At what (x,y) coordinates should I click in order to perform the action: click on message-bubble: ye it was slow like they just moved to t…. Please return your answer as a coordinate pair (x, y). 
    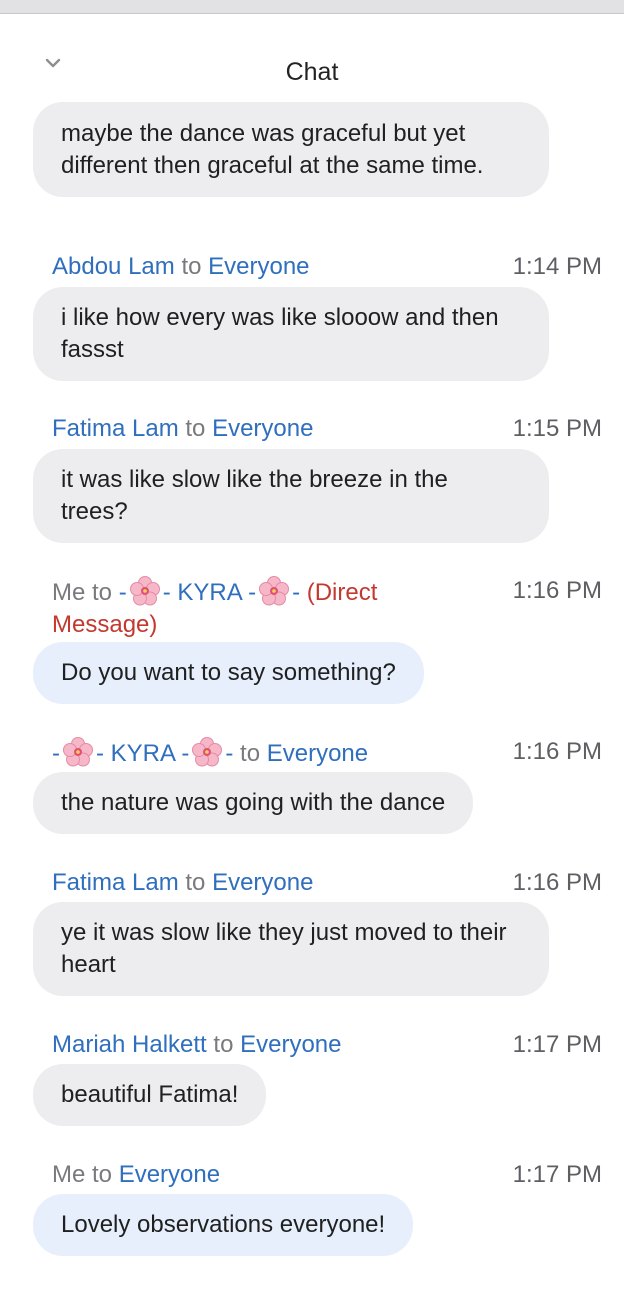
    Looking at the image, I should click on (291, 949).